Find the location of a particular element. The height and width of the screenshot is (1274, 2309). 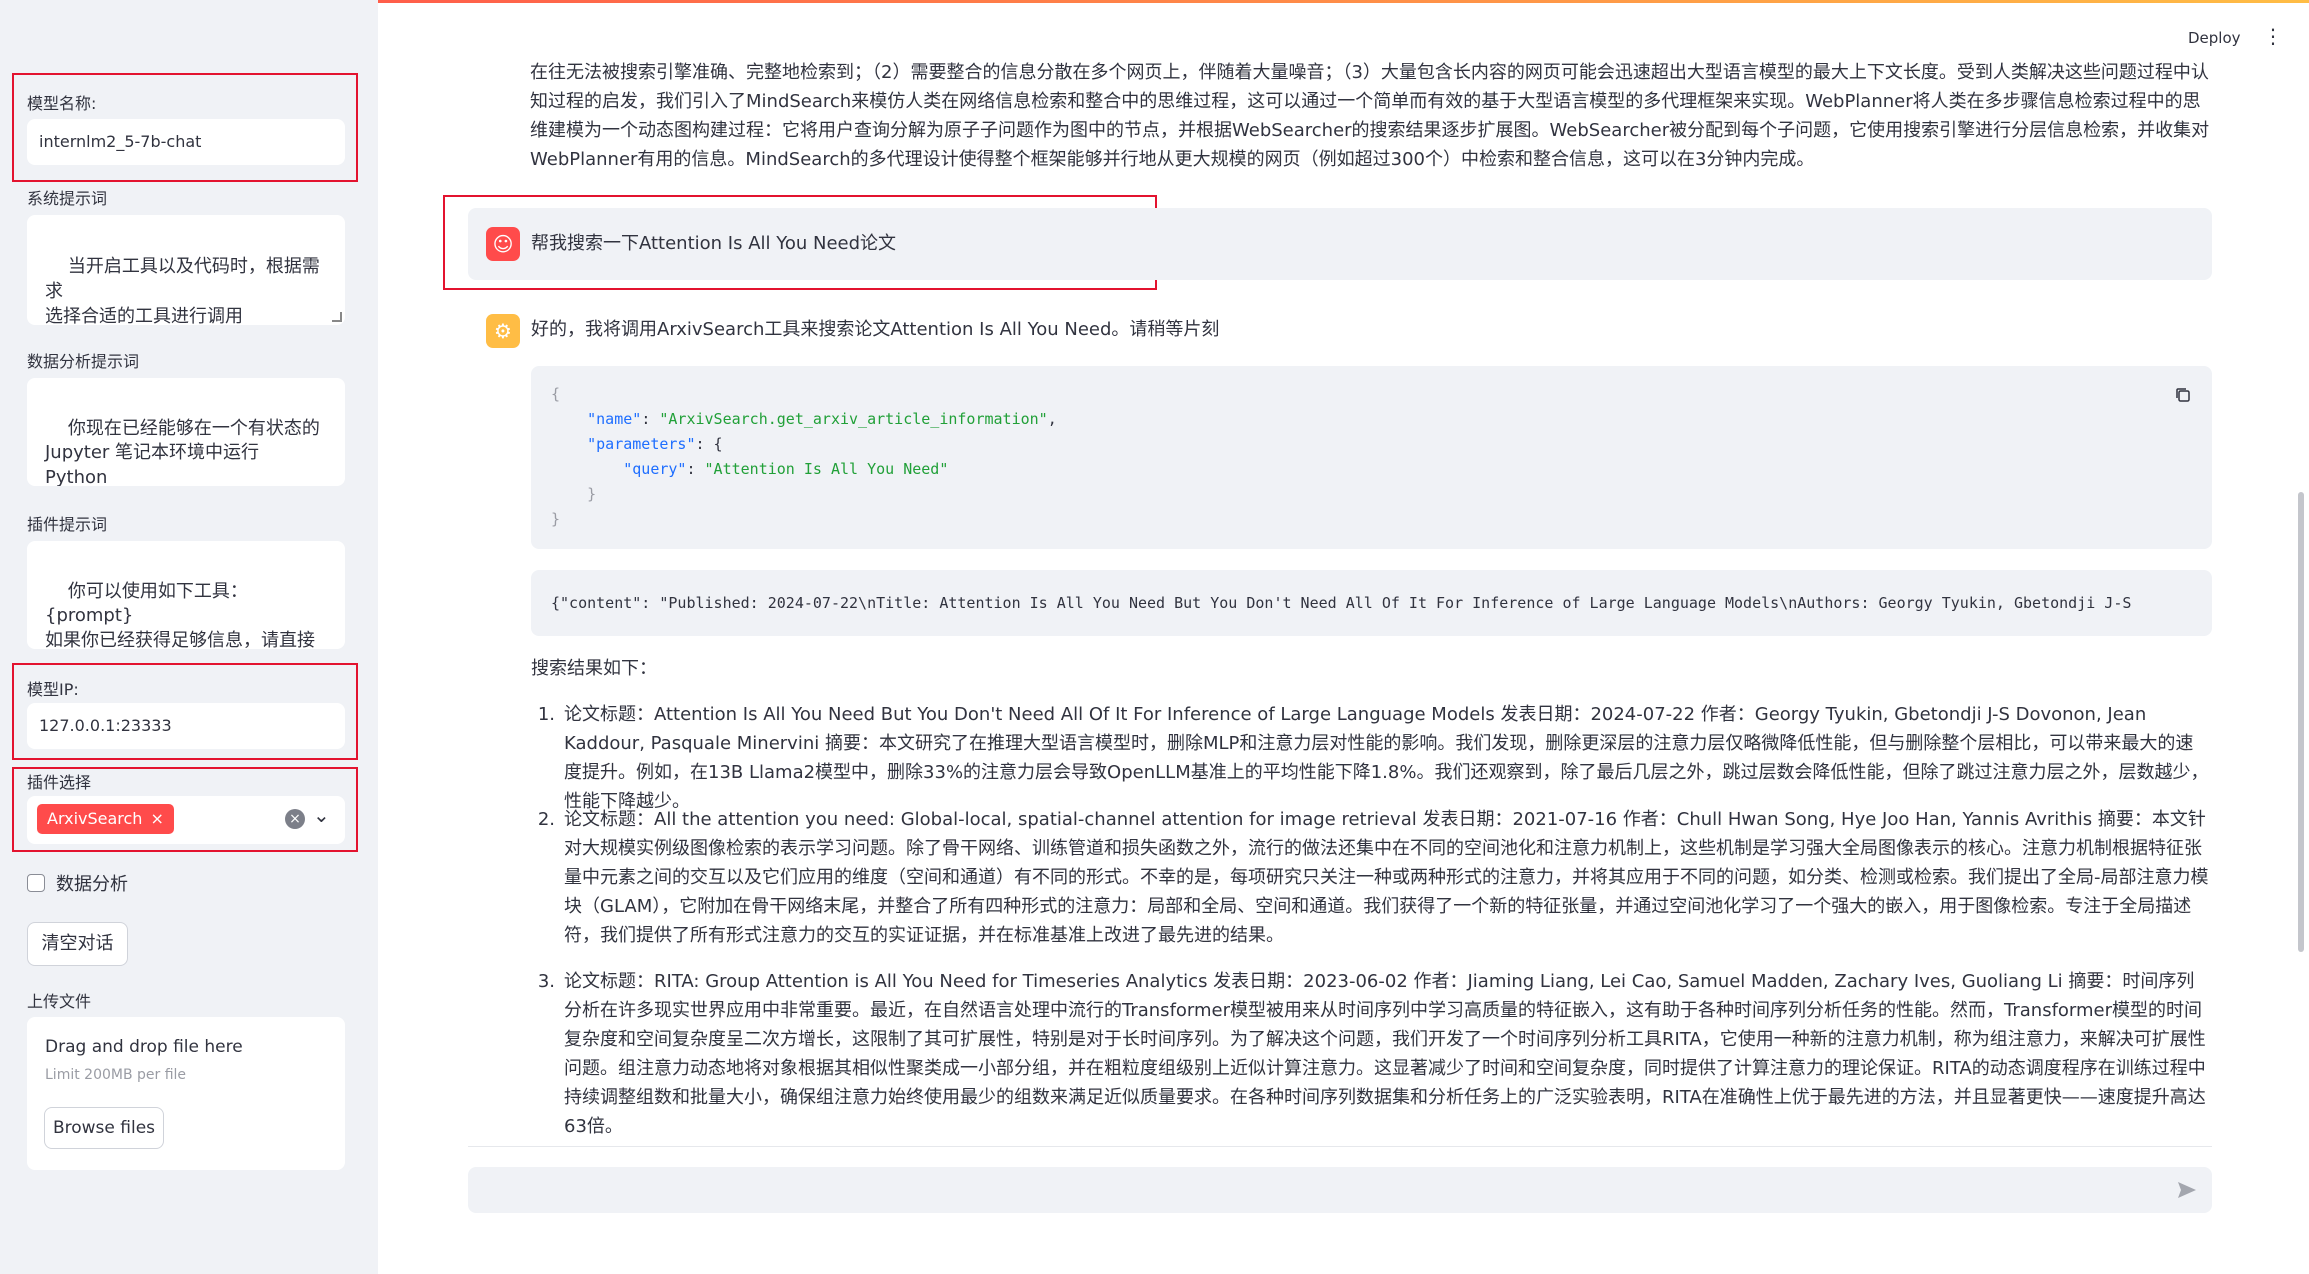

result-number: 3. is located at coordinates (546, 981).